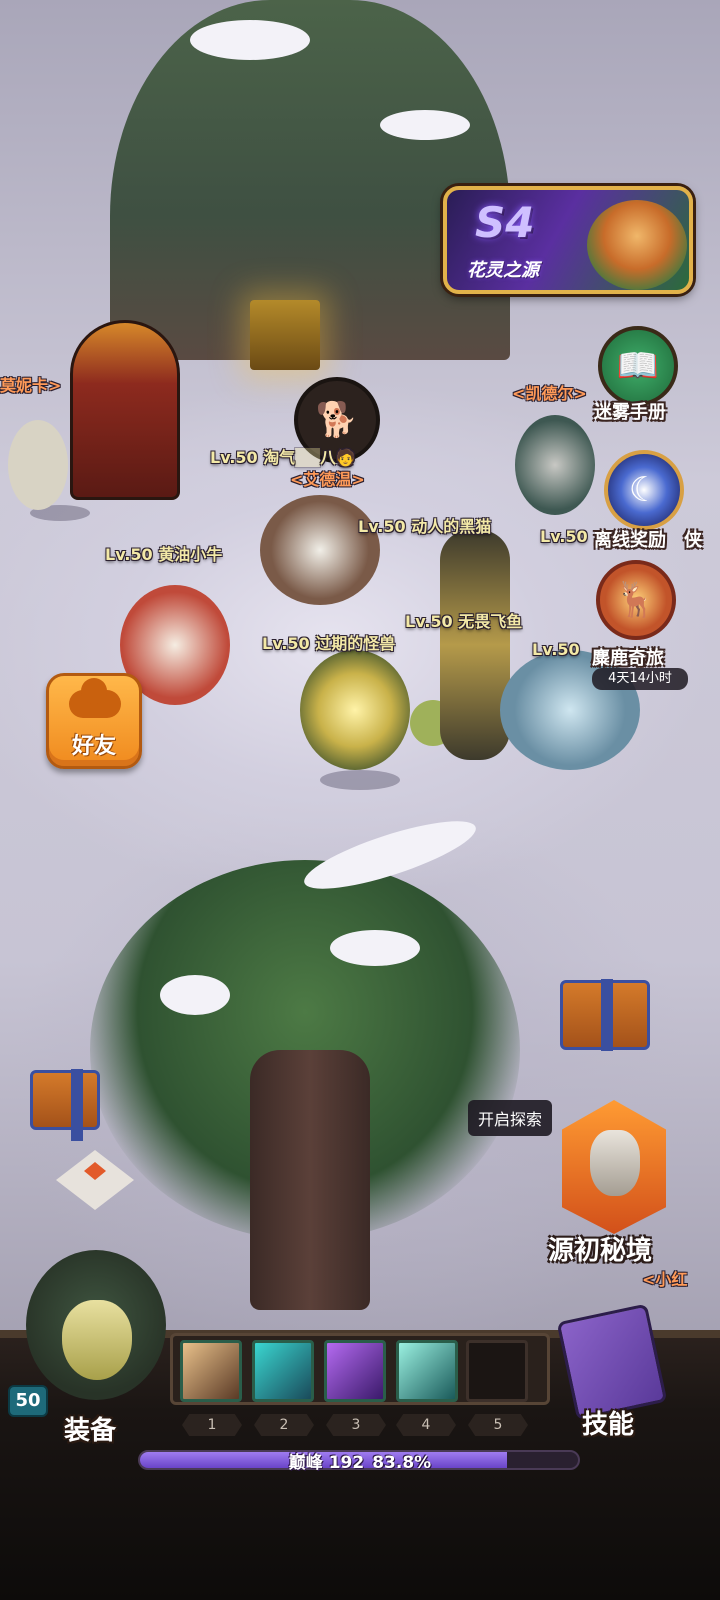 This screenshot has width=720, height=1600. Describe the element at coordinates (464, 621) in the screenshot. I see `player-name: Lv.50 无畏飞鱼` at that location.